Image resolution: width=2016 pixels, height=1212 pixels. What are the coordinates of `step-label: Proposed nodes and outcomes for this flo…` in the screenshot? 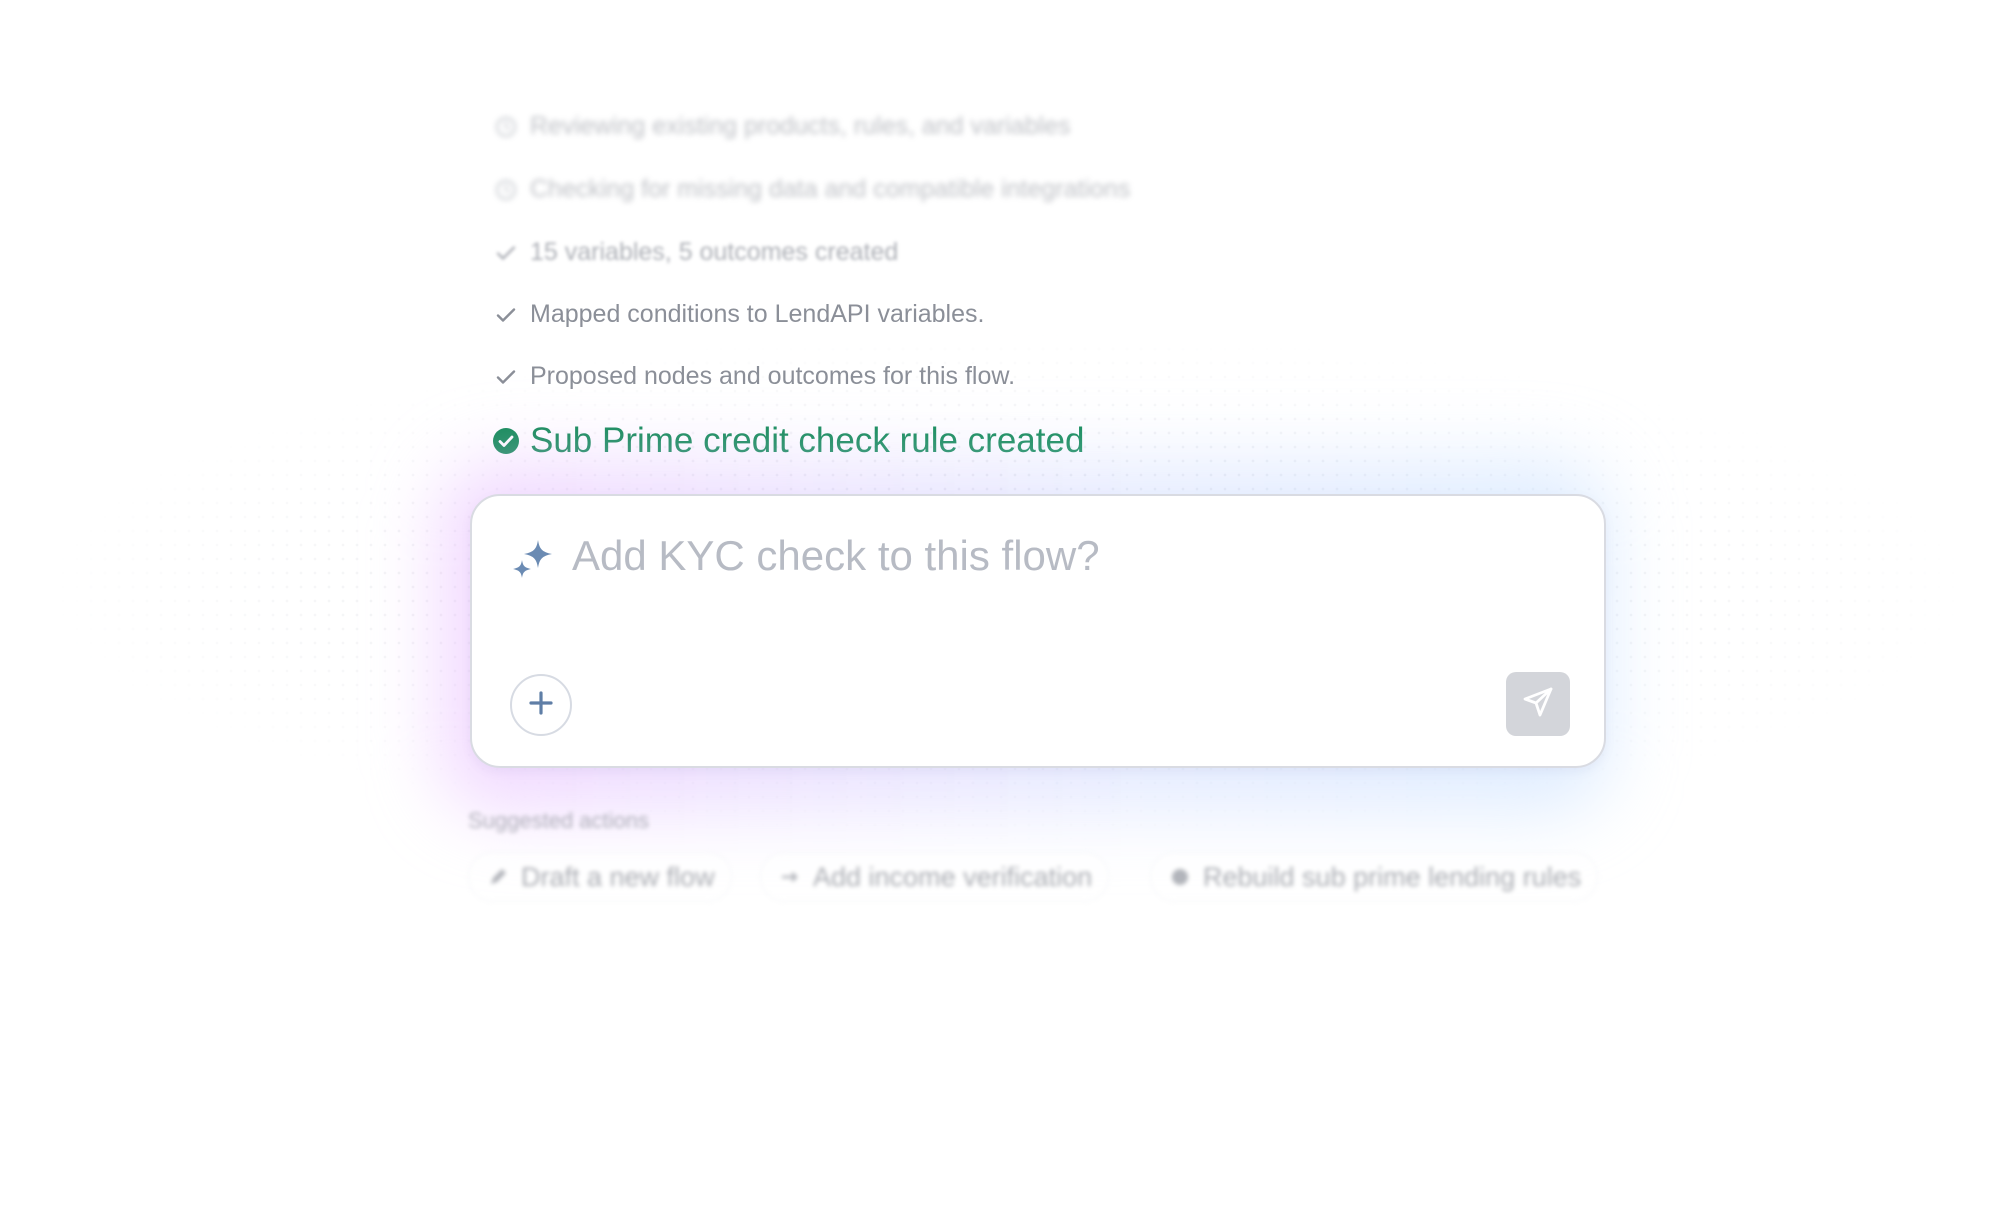 It's located at (773, 376).